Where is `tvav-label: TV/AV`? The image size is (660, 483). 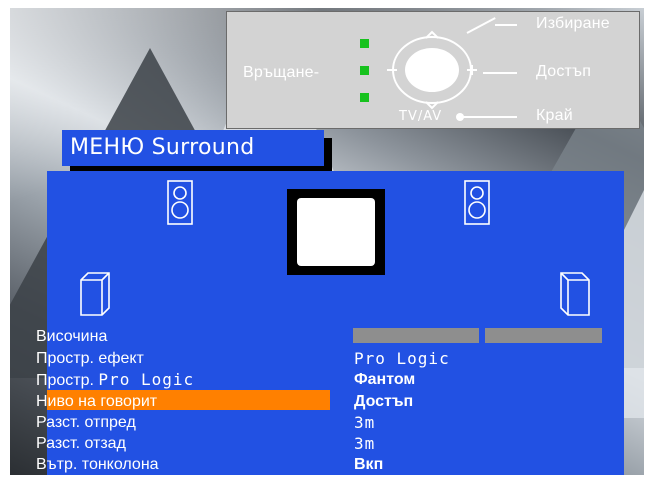 tvav-label: TV/AV is located at coordinates (421, 116).